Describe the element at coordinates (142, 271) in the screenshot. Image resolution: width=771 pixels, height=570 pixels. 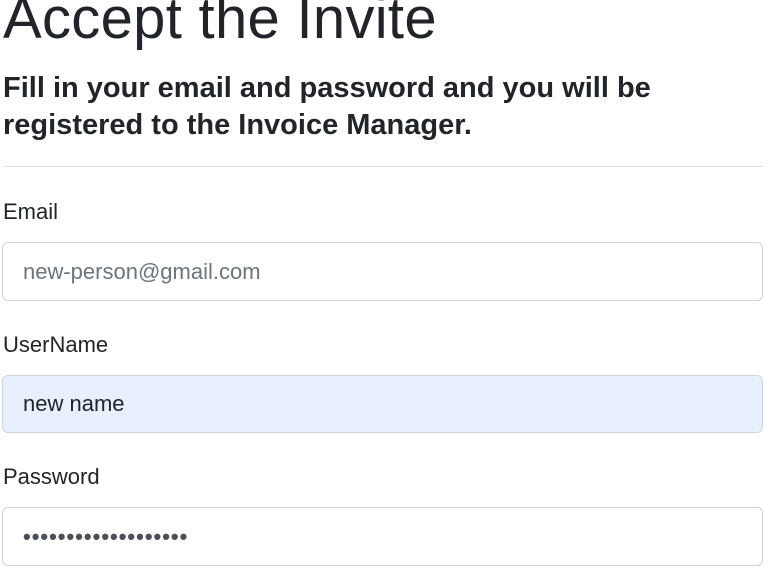
I see `email-placeholder: new-person@gmail.com` at that location.